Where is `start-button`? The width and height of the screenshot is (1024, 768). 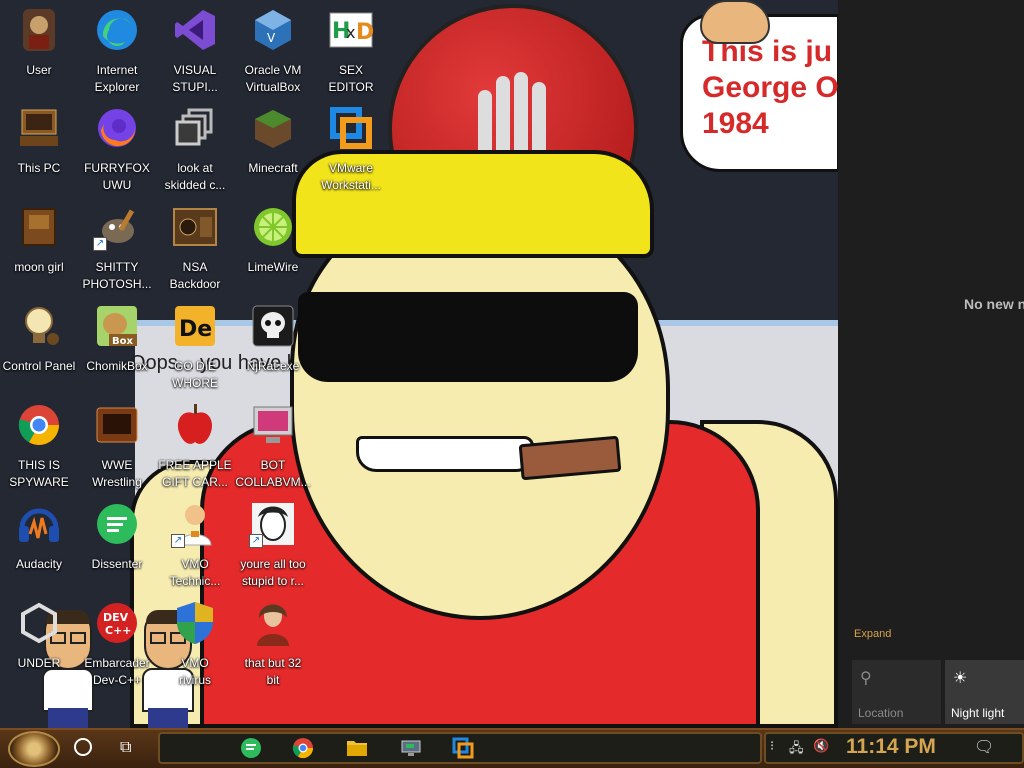
start-button is located at coordinates (34, 749).